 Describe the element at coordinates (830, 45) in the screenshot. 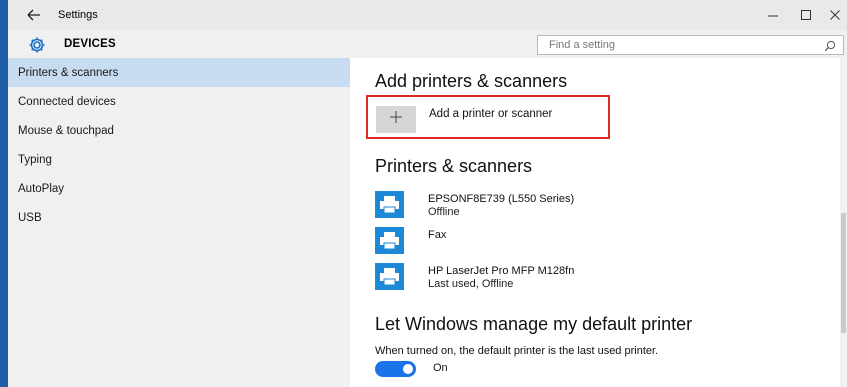

I see `search-icon` at that location.